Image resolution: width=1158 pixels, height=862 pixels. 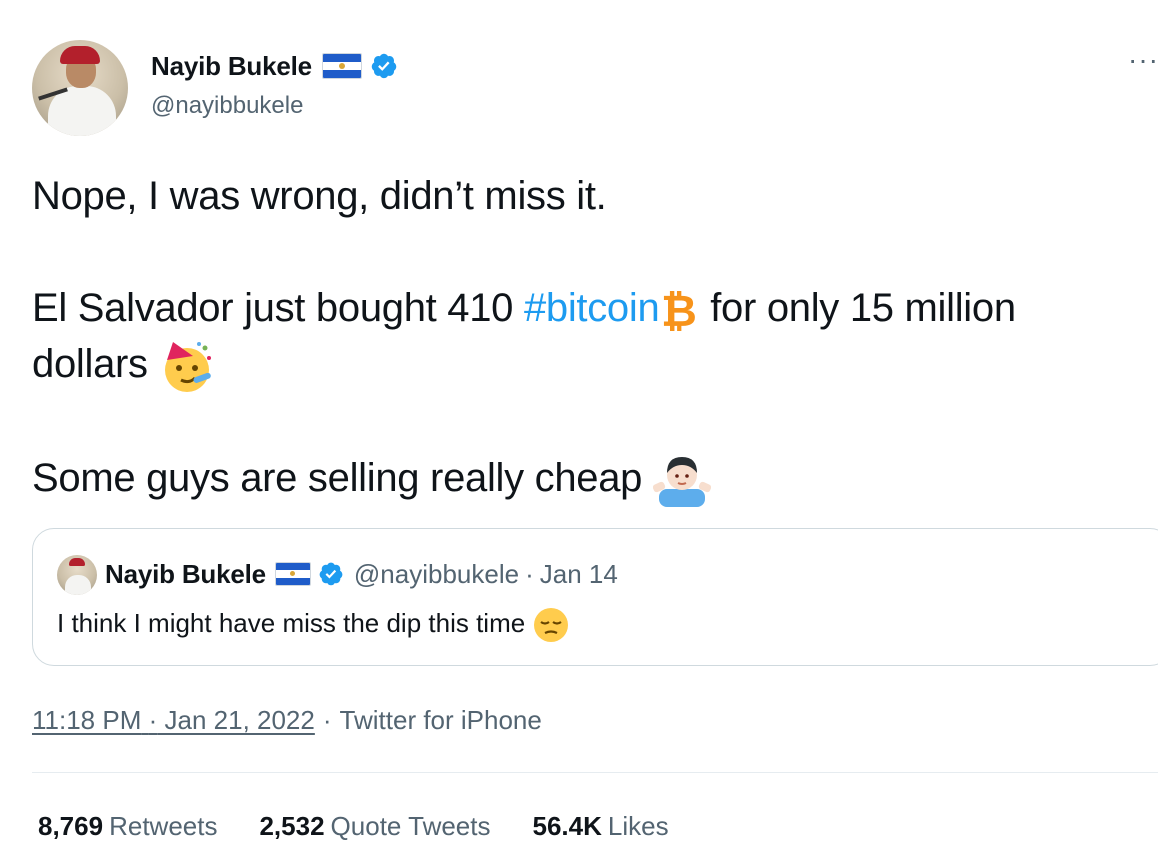 I want to click on retweets-label: Retweets, so click(x=163, y=825).